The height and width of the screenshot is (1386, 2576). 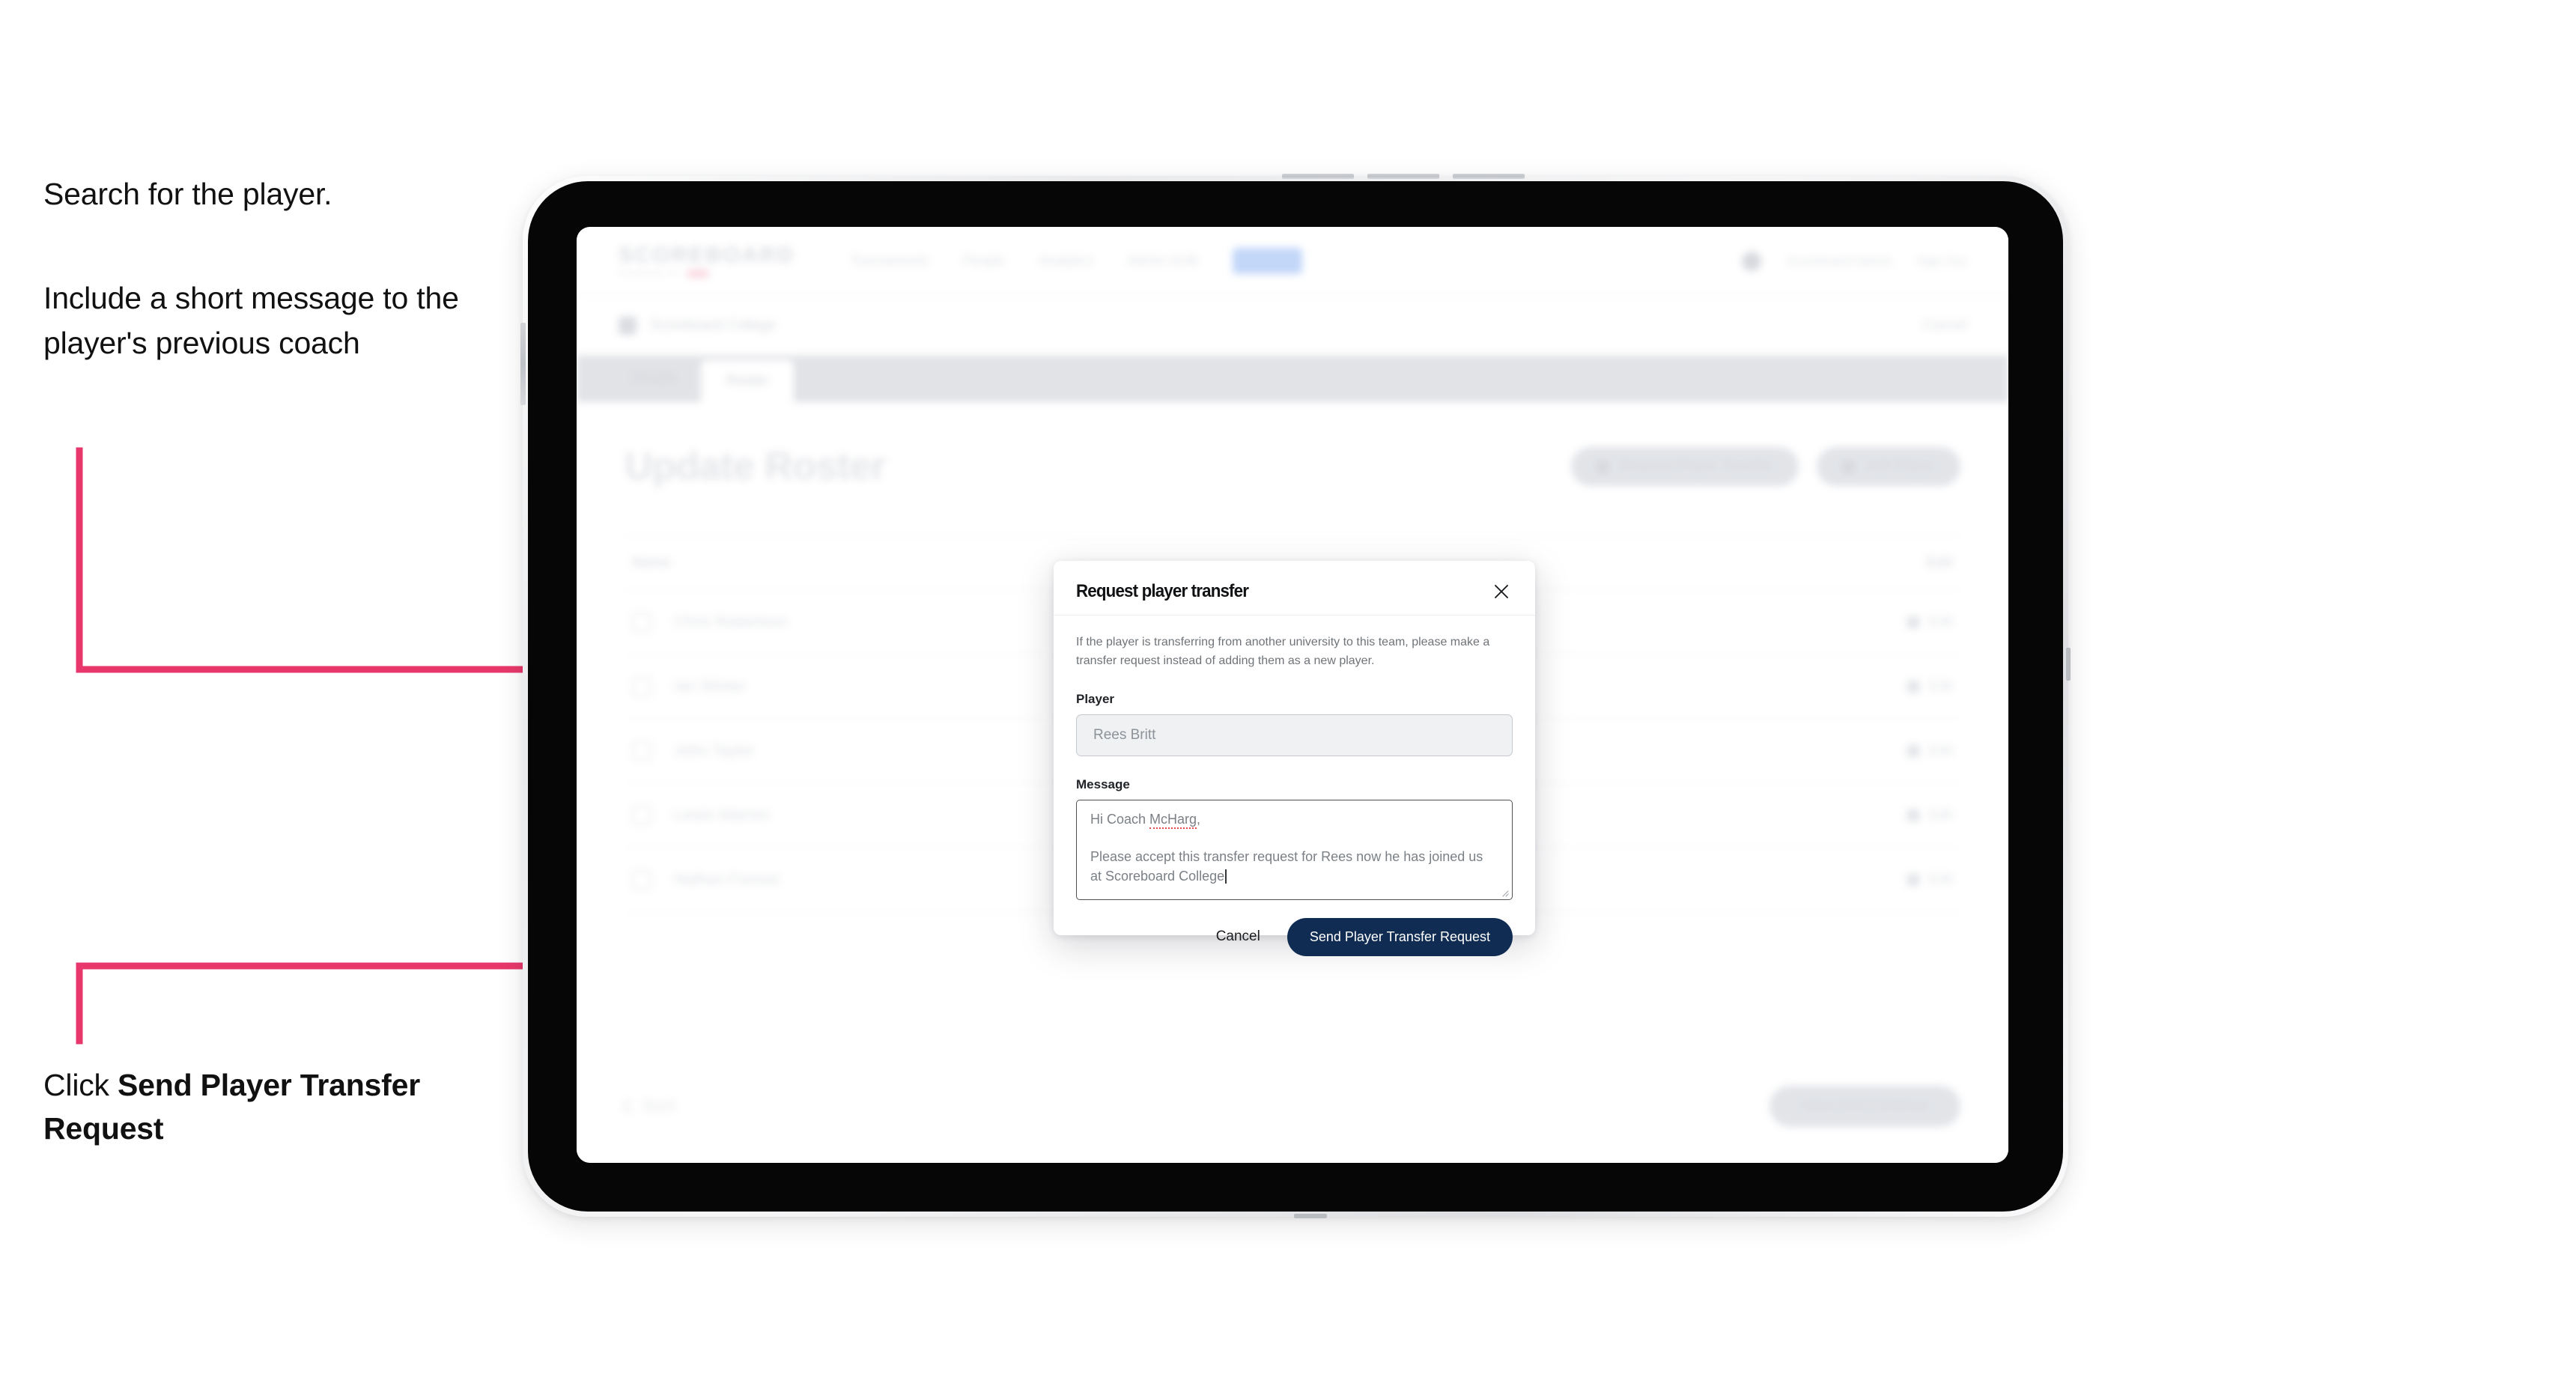 What do you see at coordinates (1120, 819) in the screenshot?
I see `message-greeting-pre: Hi Coach` at bounding box center [1120, 819].